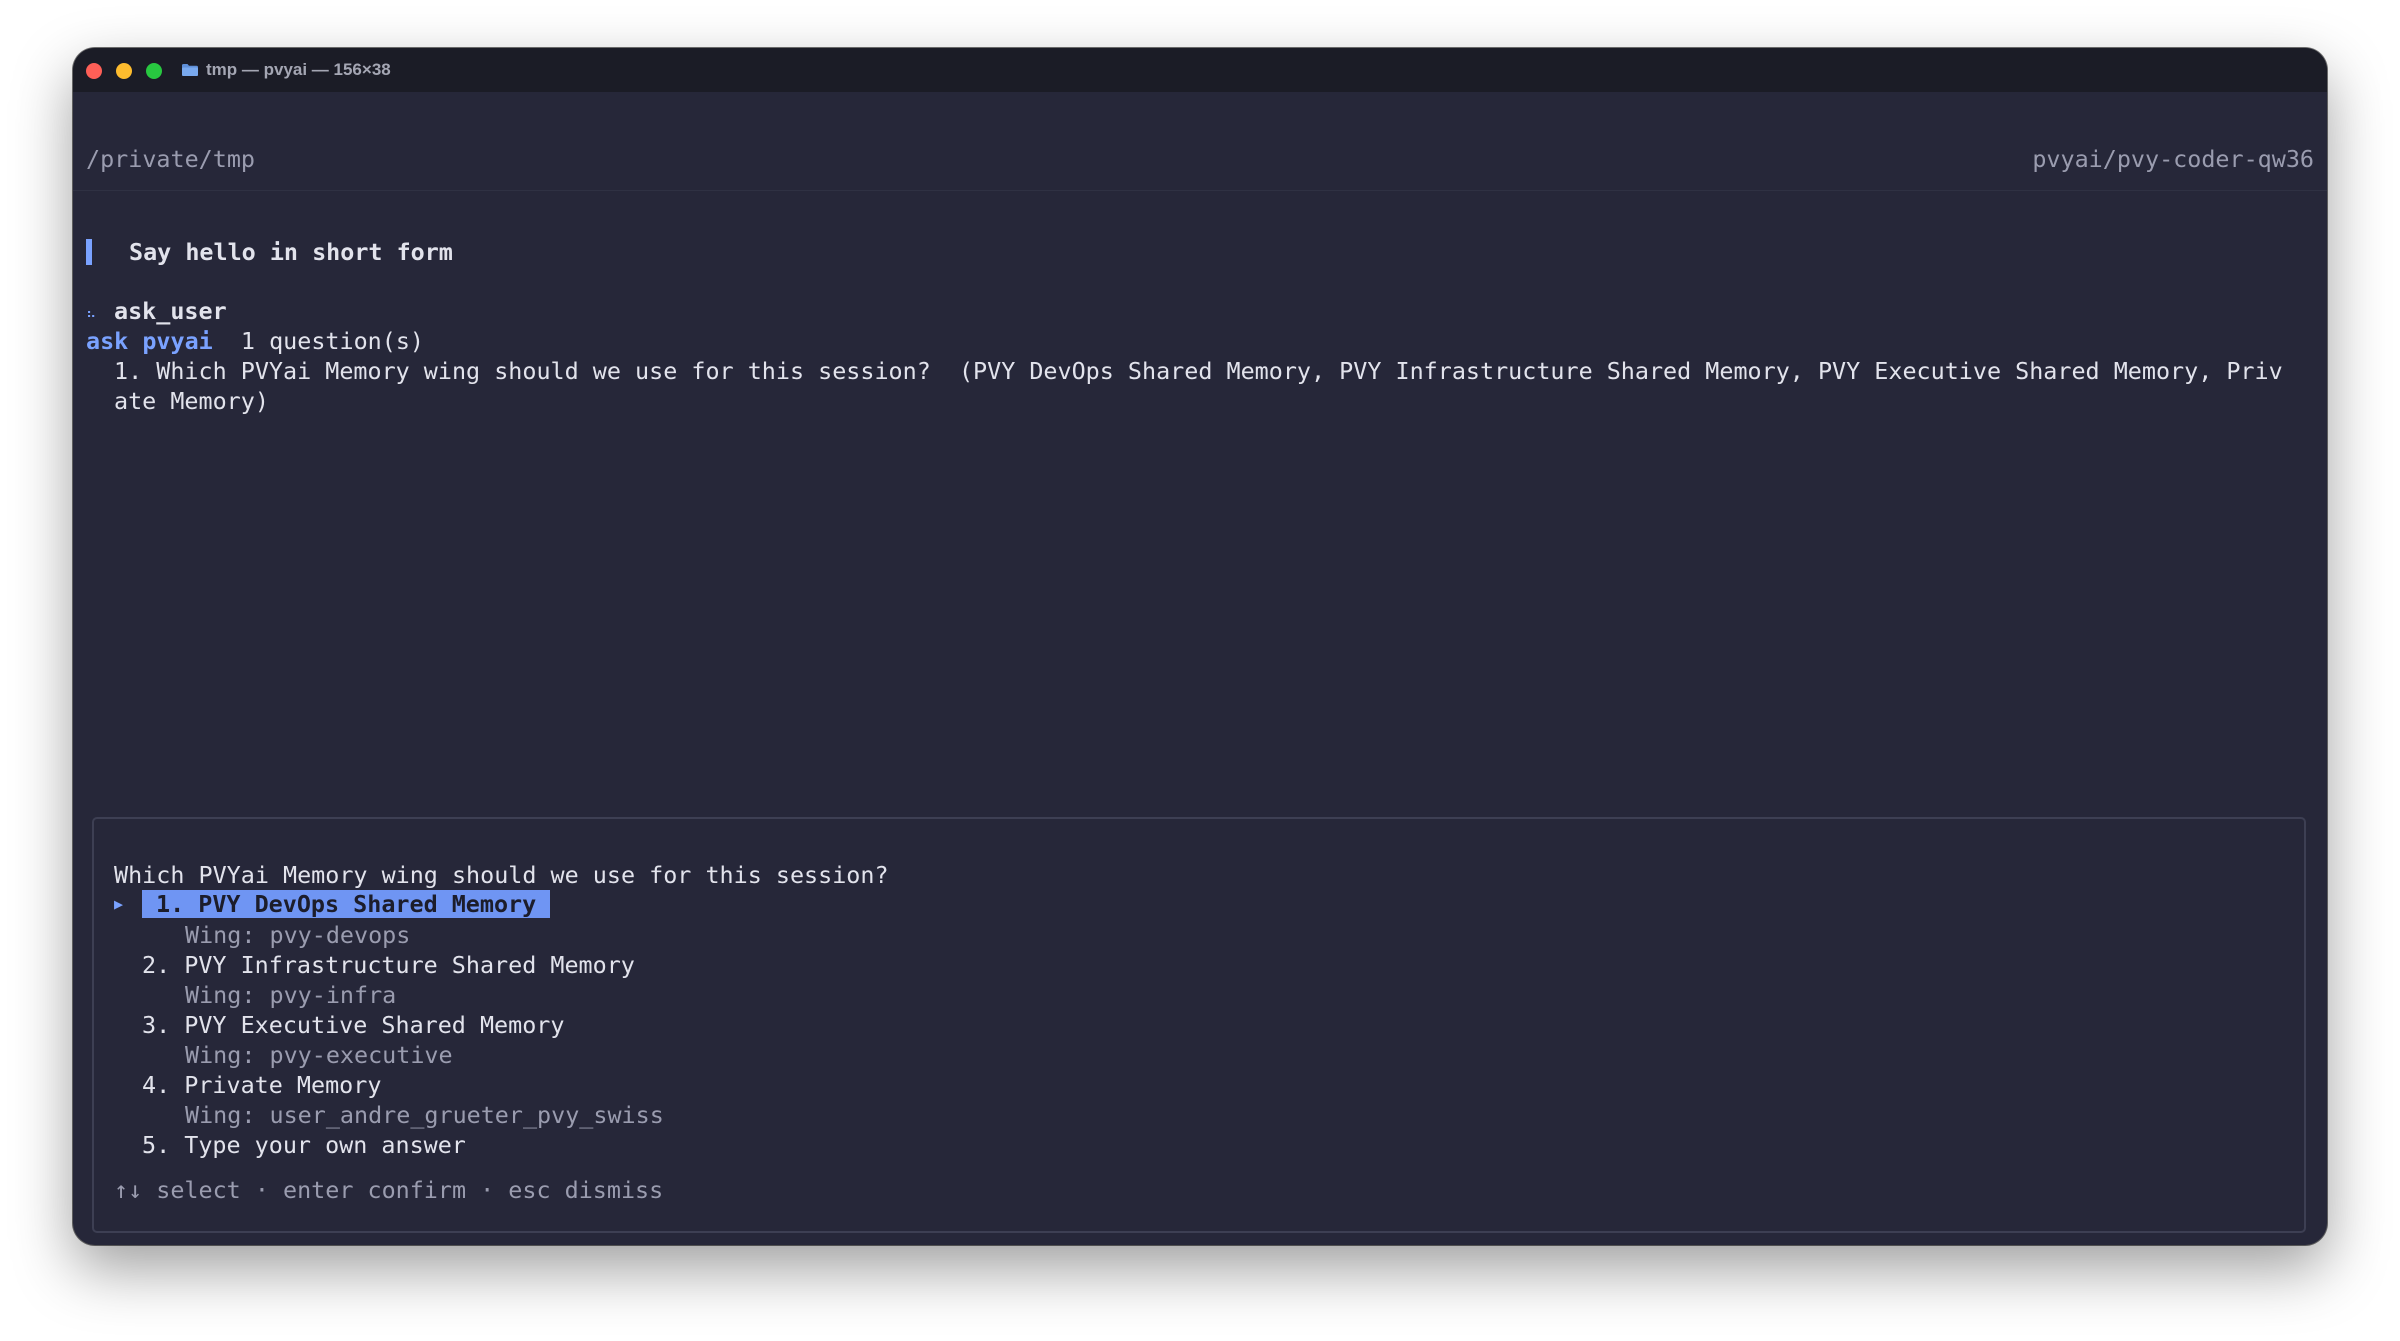  I want to click on window-title-area: tmp — pvyai — 156×38, so click(286, 70).